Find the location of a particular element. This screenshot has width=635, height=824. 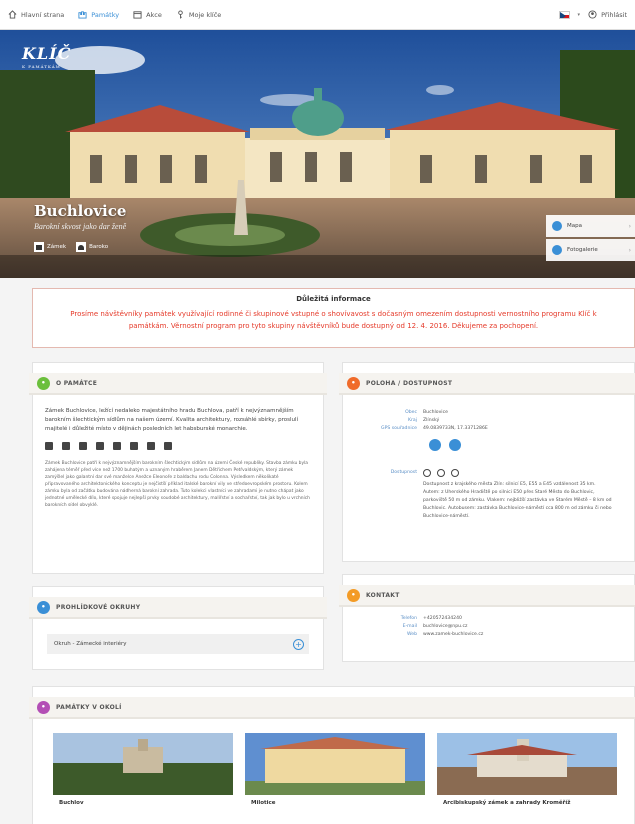

amenity-icons is located at coordinates (178, 446).